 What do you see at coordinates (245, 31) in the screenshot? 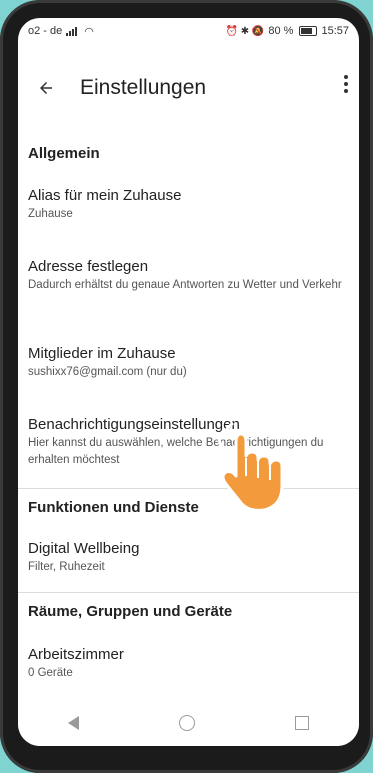
I see `status-icons: ⏰ ✱ 🔕` at bounding box center [245, 31].